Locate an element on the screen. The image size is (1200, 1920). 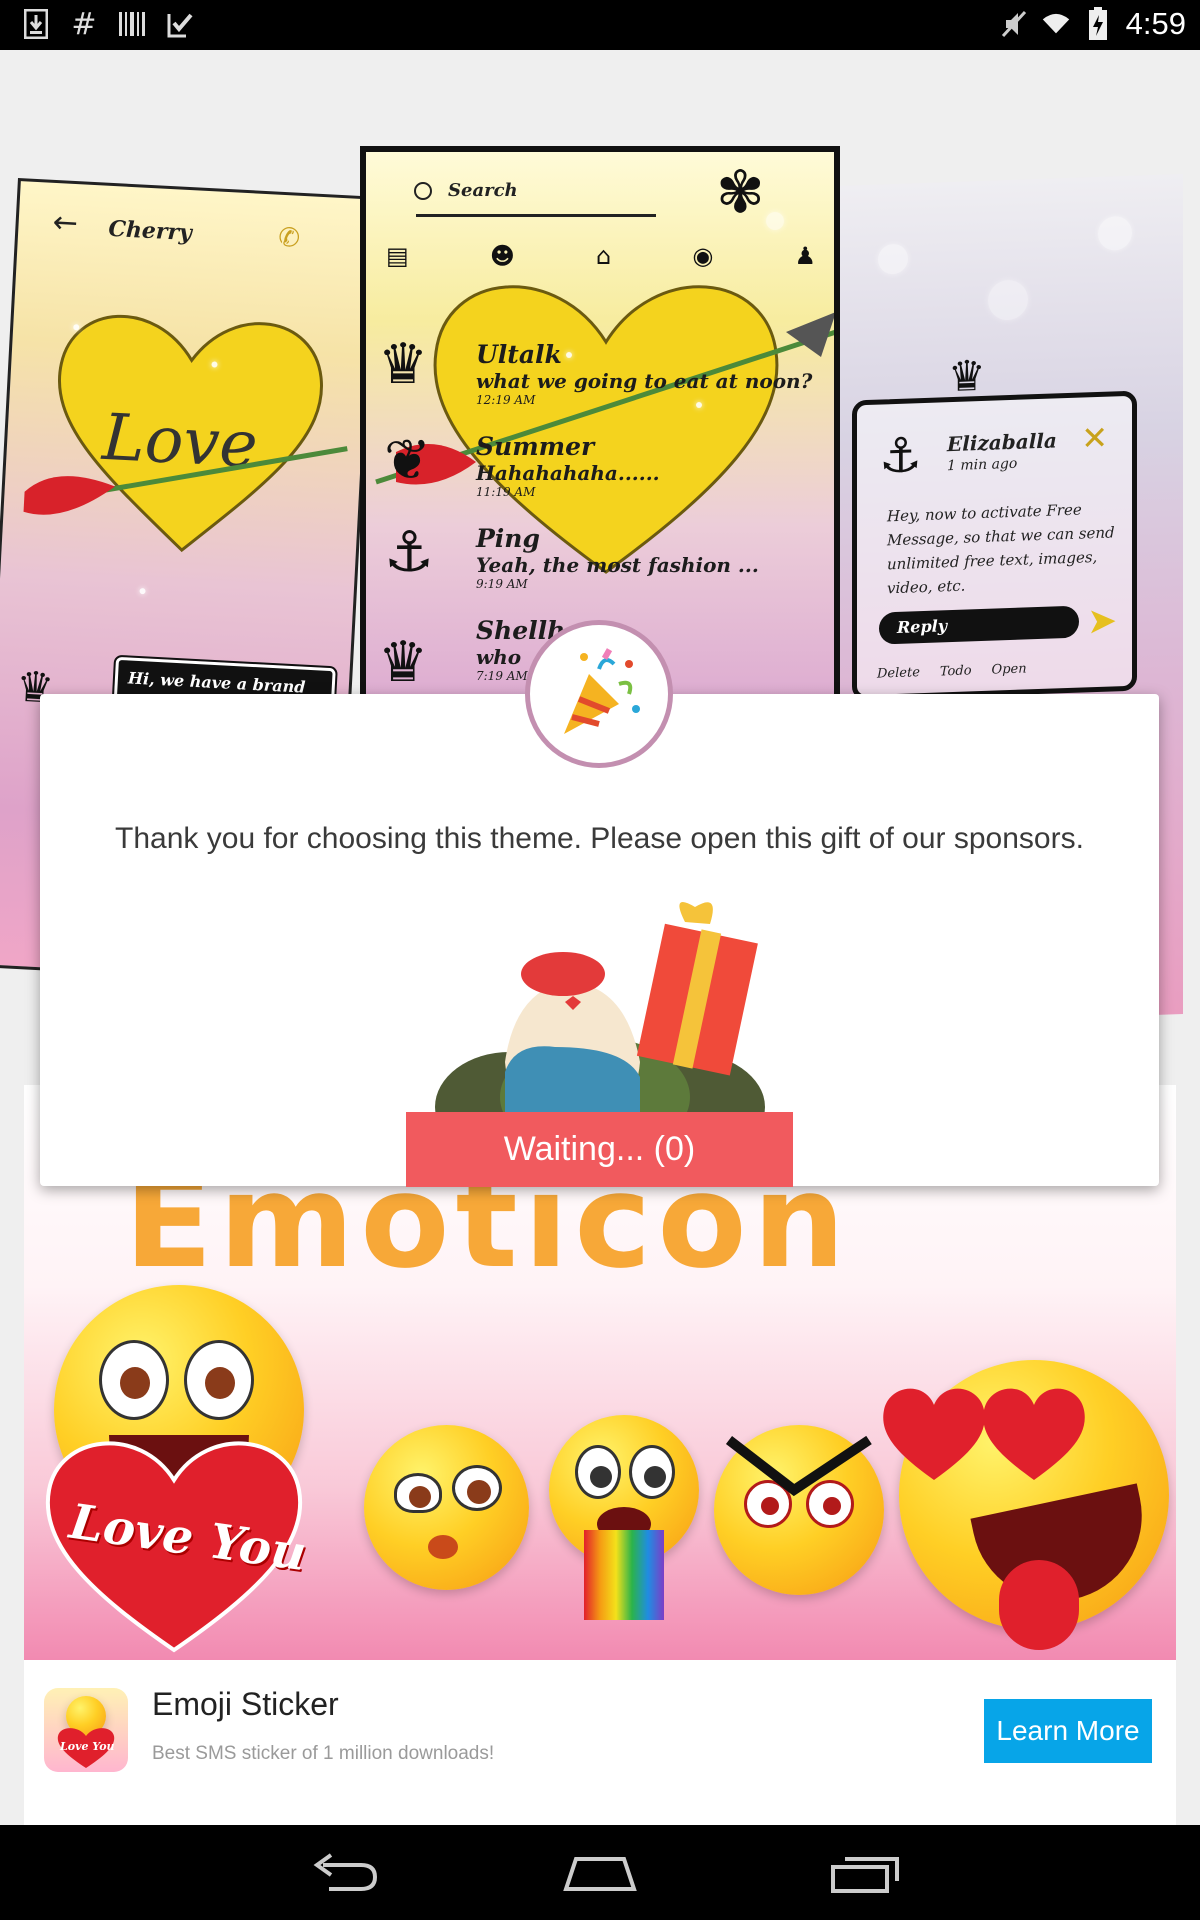
back-button is located at coordinates (345, 1873).